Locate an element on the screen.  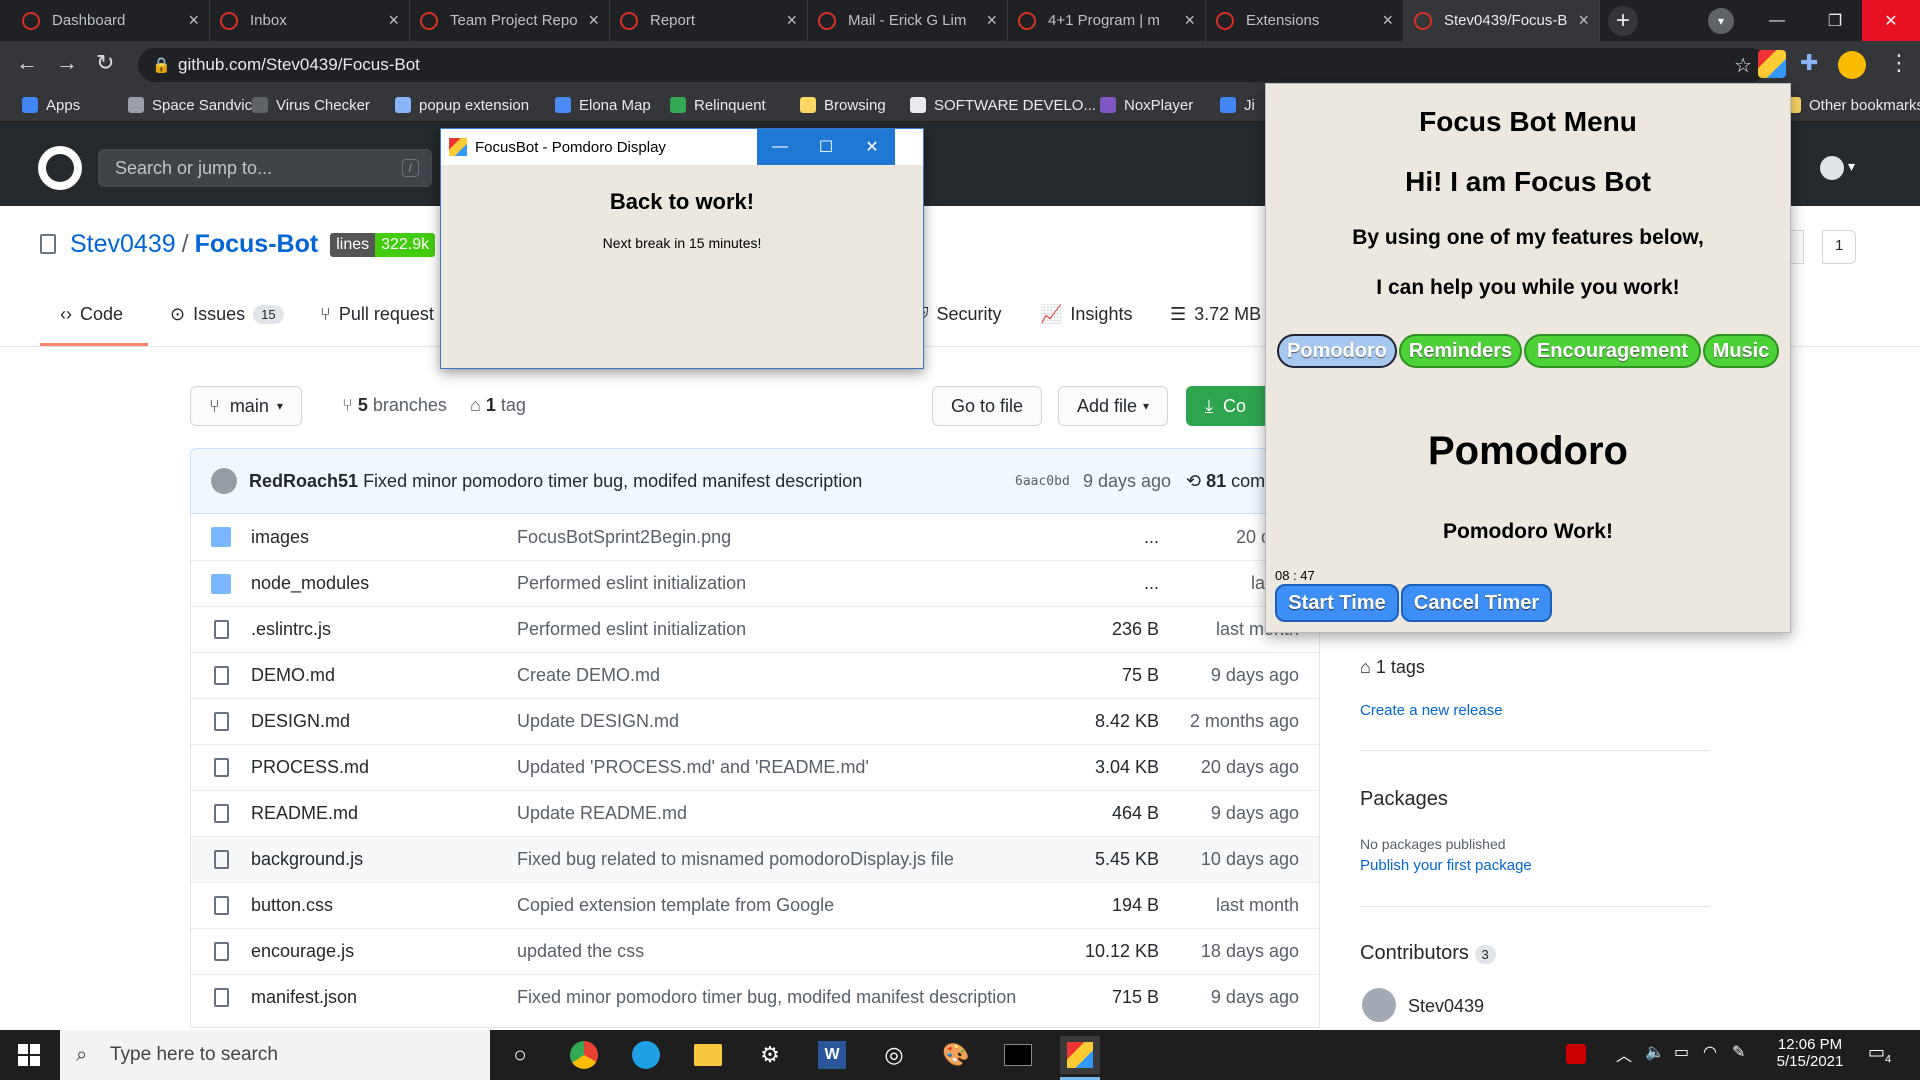
address-bar: 🔒 github.com/Stev0439/Focus-Bot ☆ is located at coordinates (953, 65).